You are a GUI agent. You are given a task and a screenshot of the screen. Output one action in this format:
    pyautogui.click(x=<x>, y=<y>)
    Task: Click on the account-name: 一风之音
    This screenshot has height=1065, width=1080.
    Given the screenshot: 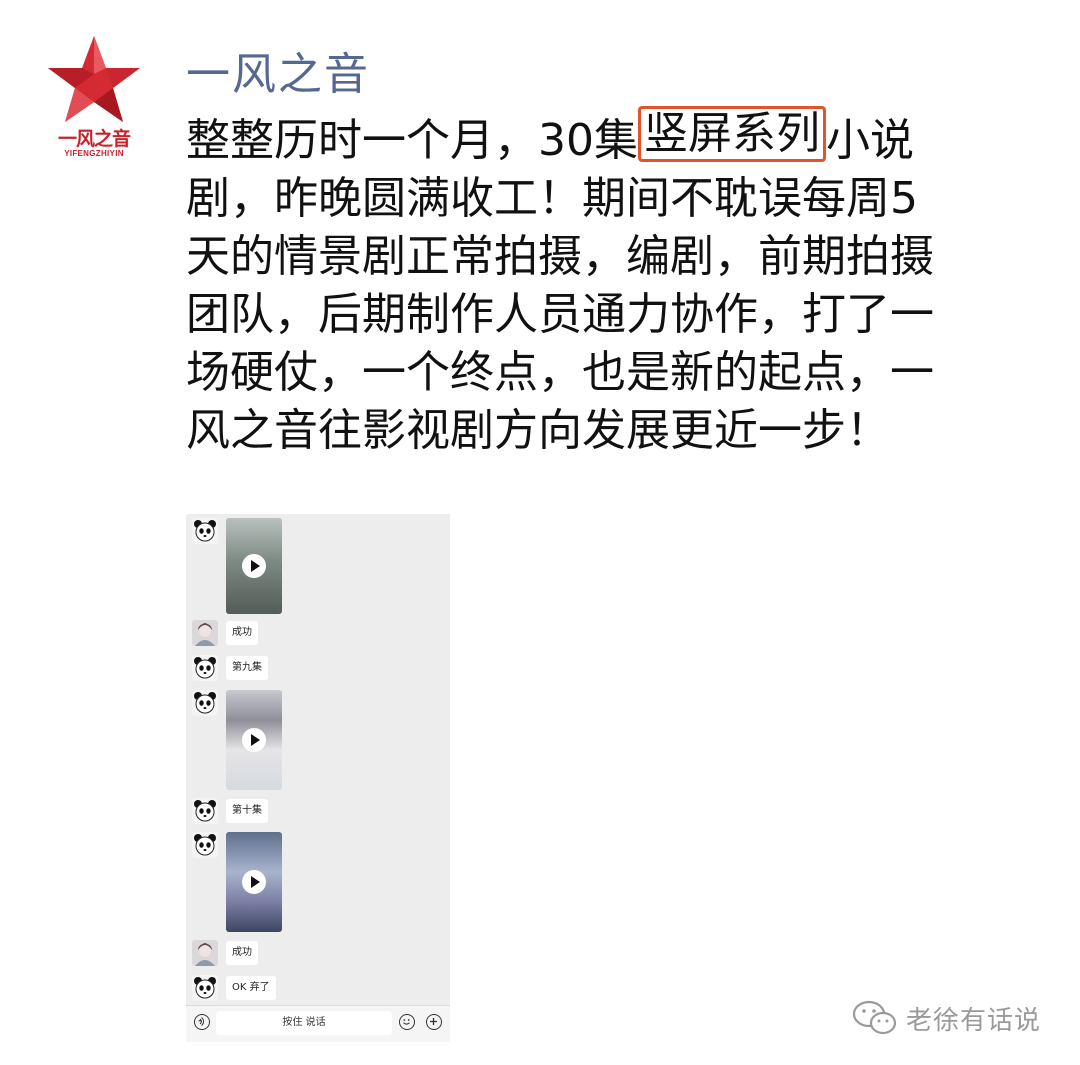 What is the action you would take?
    pyautogui.click(x=278, y=70)
    